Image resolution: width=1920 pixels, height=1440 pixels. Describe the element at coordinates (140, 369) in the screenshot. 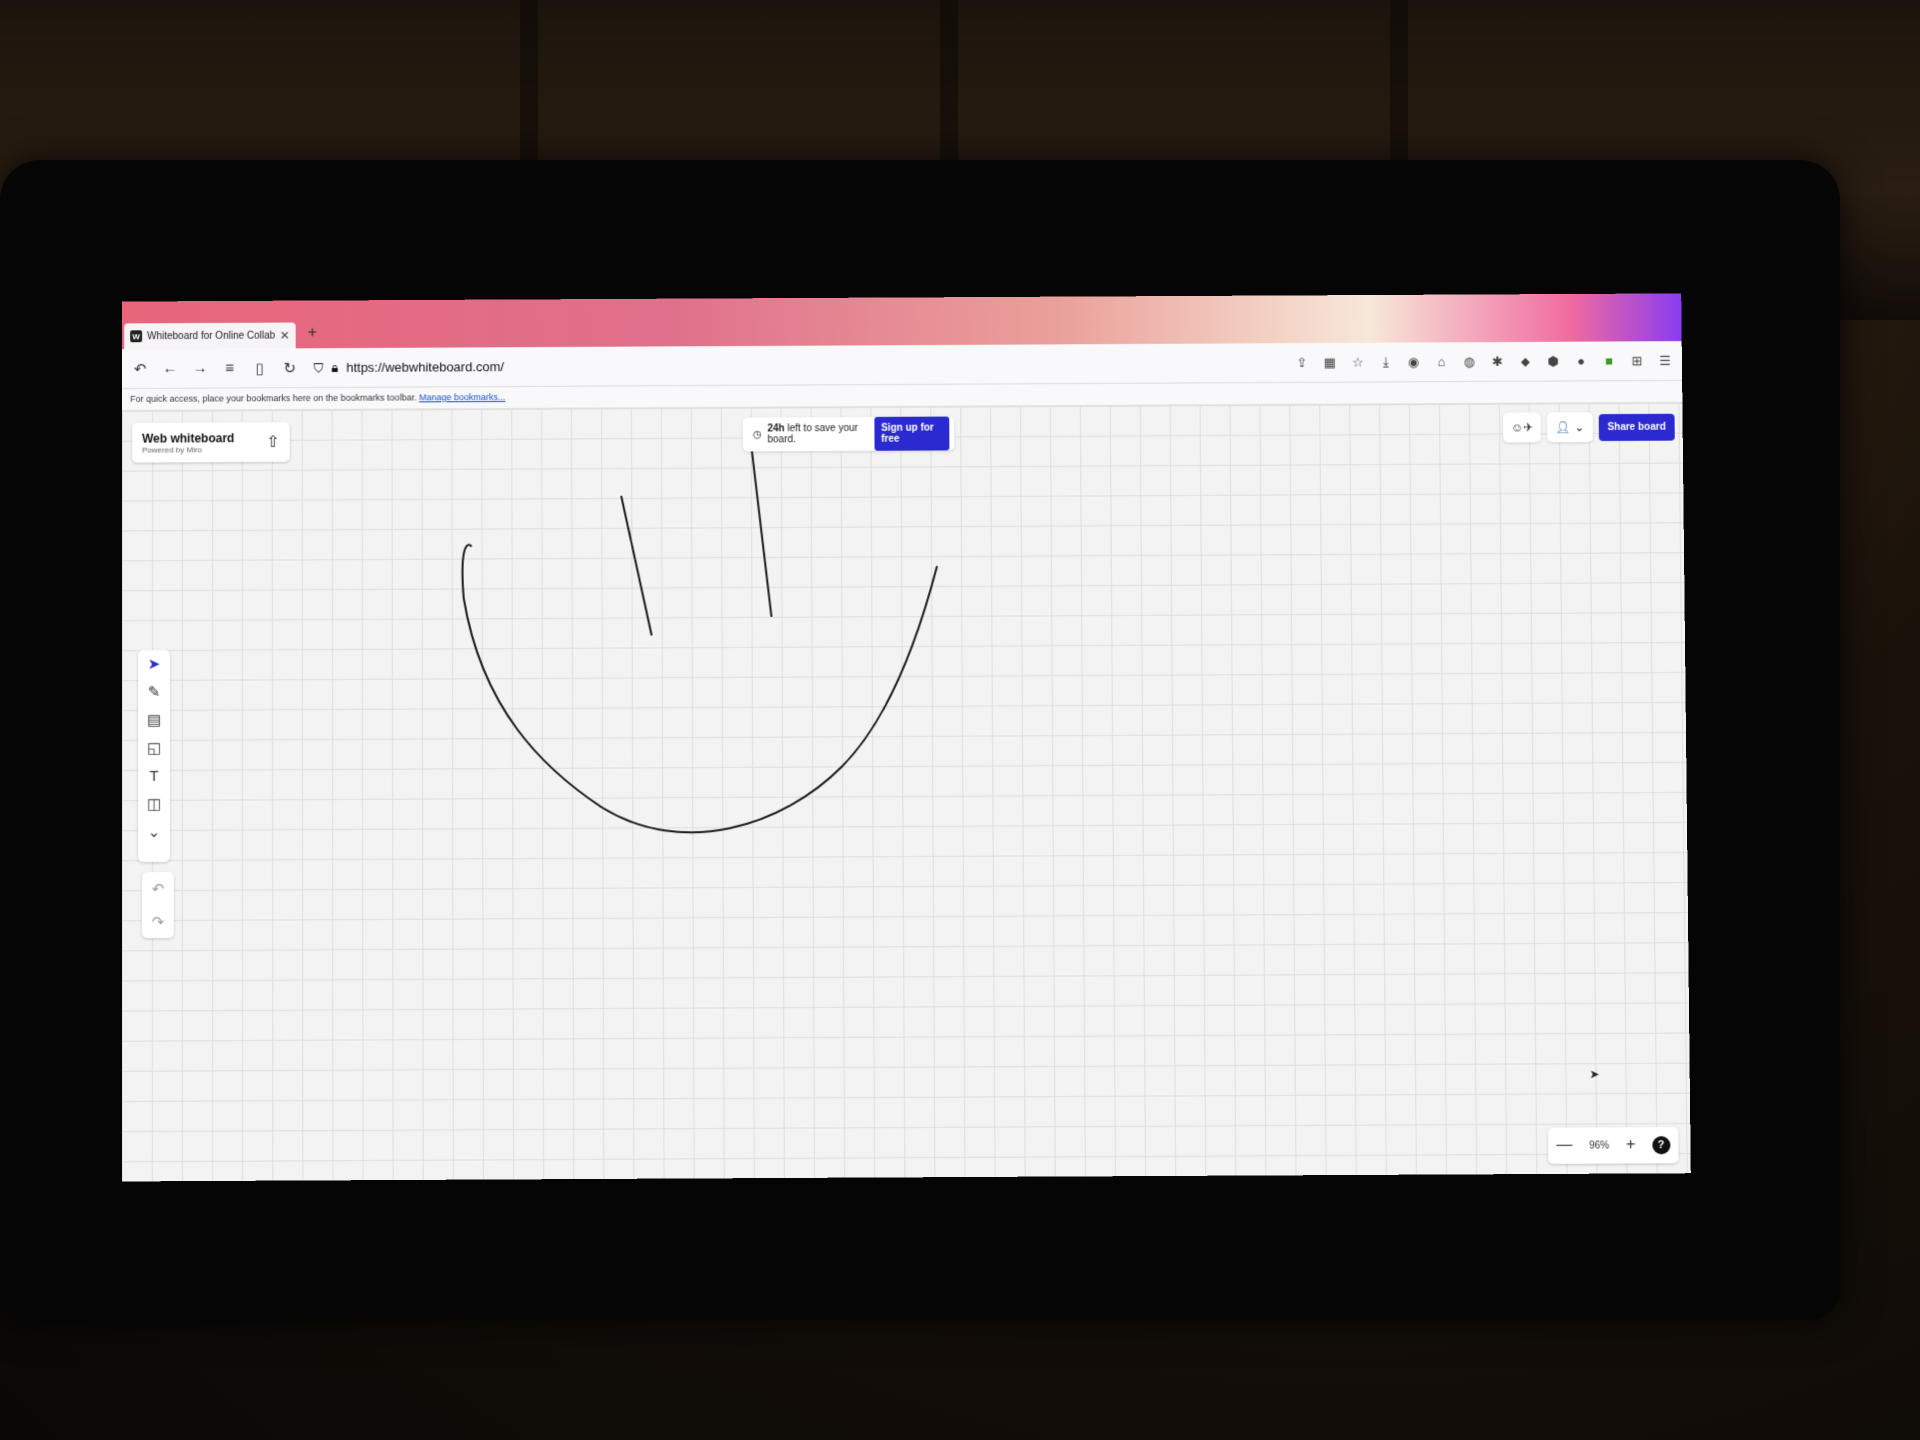

I see `undo-nav-icon: ↶` at that location.